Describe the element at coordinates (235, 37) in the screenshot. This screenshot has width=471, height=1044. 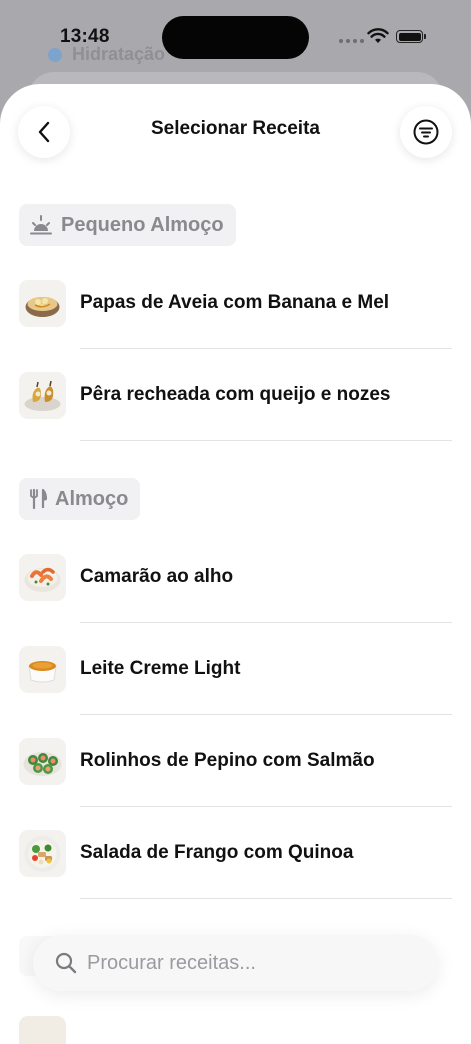
I see `dynamic-island` at that location.